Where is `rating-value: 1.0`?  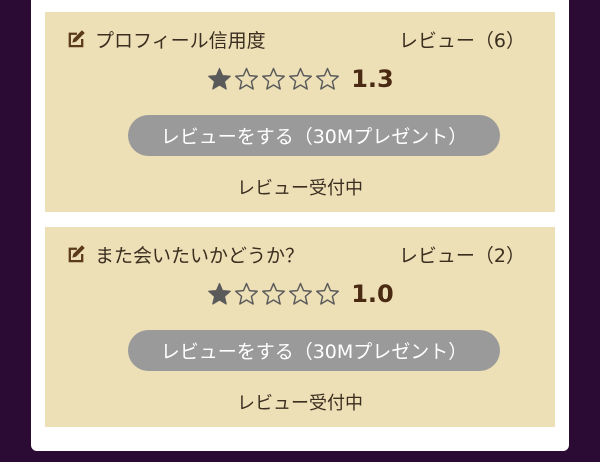 rating-value: 1.0 is located at coordinates (372, 294).